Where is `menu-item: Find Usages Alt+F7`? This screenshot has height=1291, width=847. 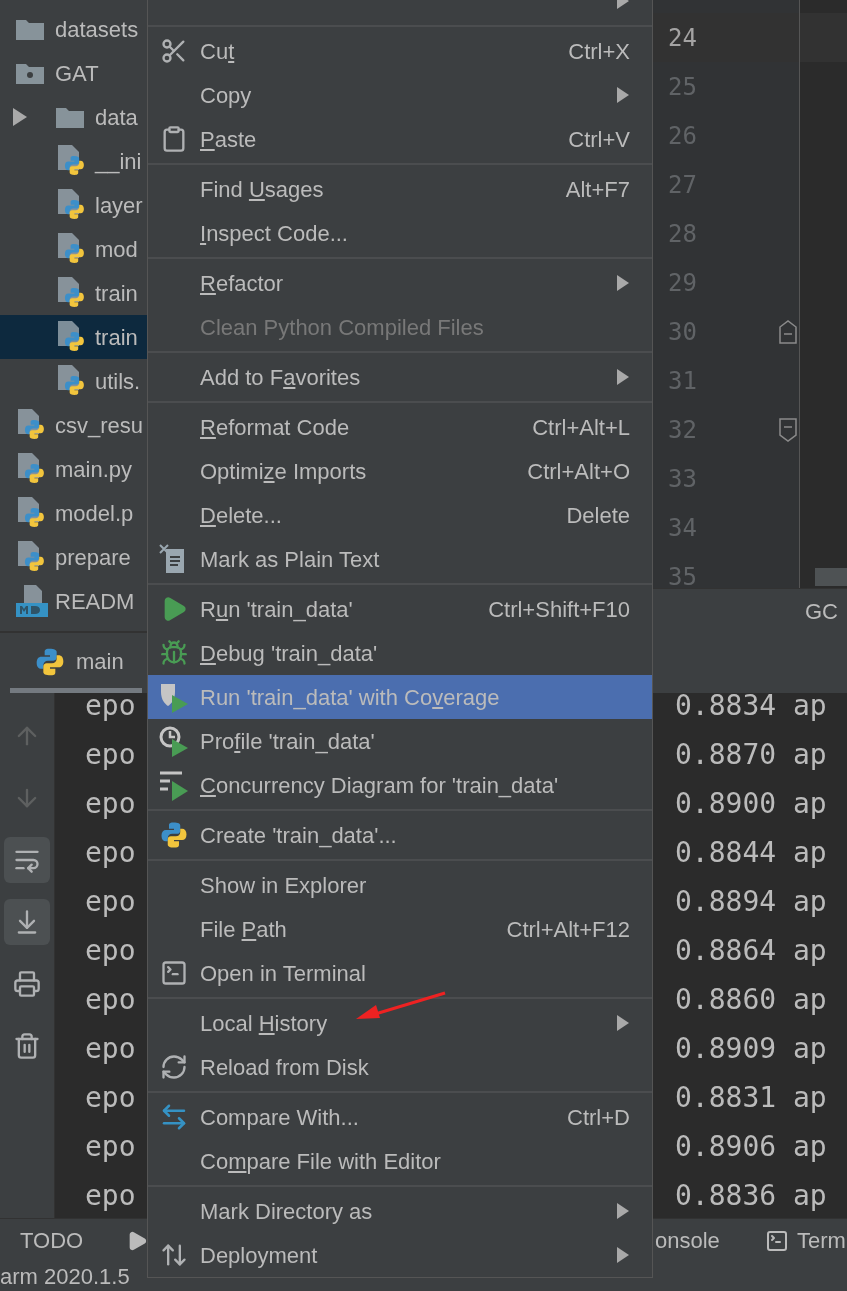
menu-item: Find Usages Alt+F7 is located at coordinates (400, 189).